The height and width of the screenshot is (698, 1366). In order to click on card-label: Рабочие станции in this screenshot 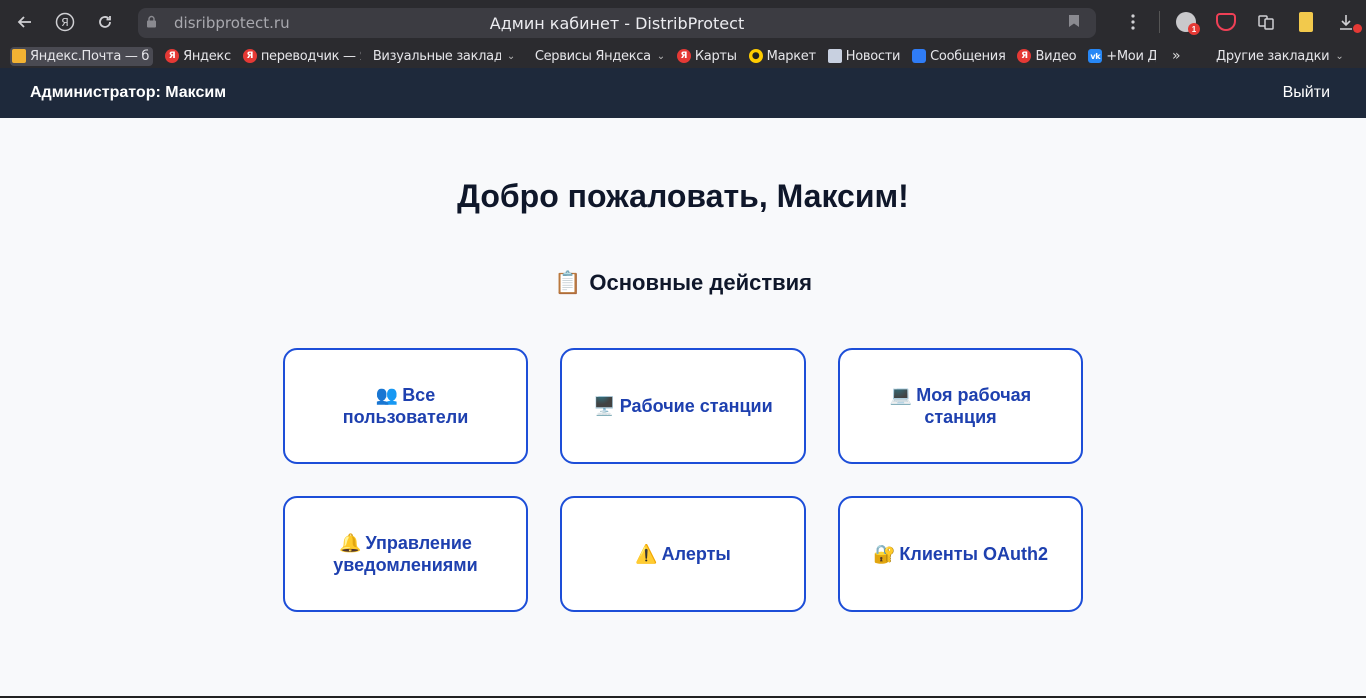, I will do `click(696, 406)`.